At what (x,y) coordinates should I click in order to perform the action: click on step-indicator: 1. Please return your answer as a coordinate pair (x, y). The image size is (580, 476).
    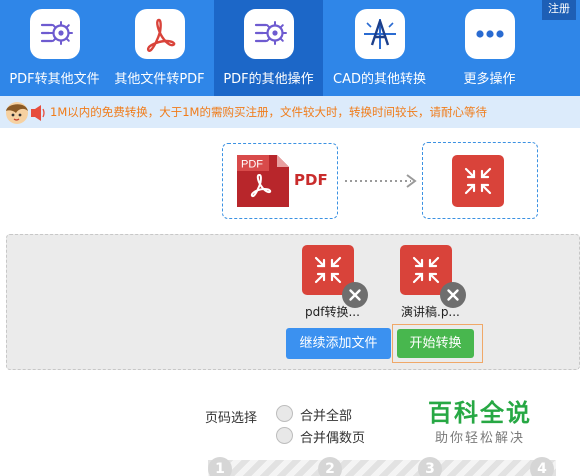
    Looking at the image, I should click on (220, 466).